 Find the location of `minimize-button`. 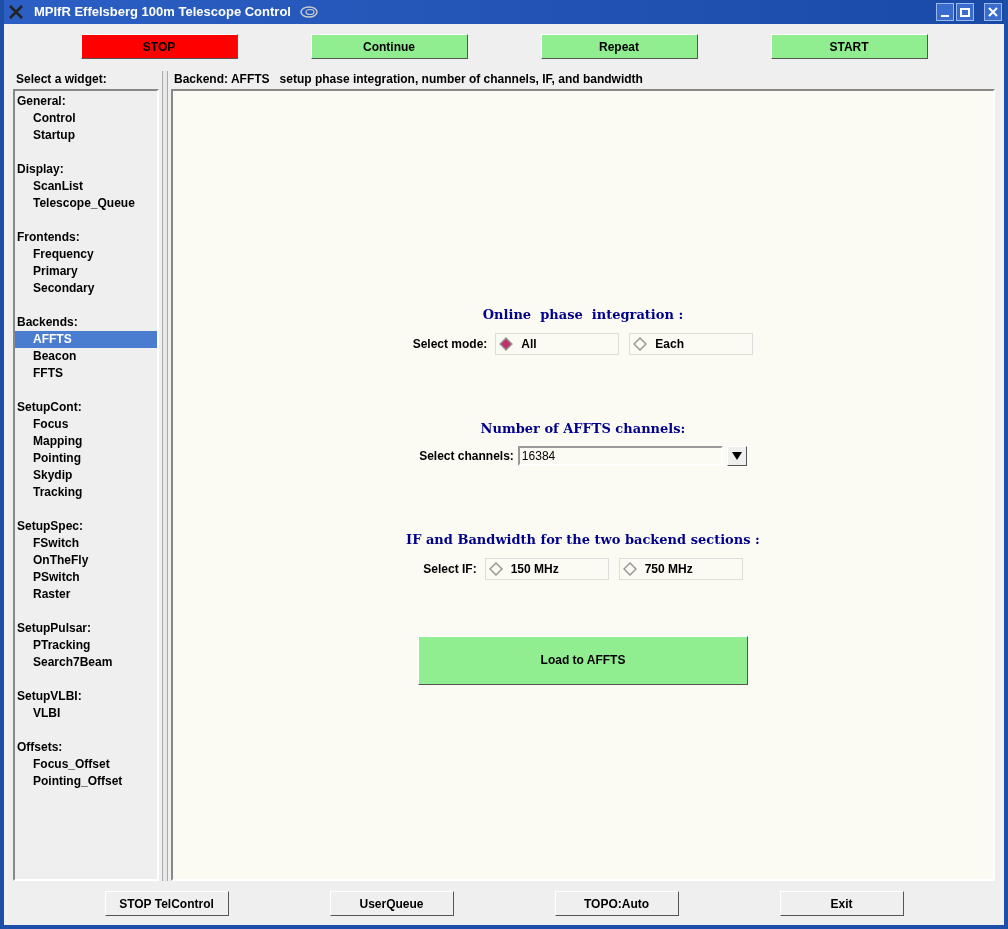

minimize-button is located at coordinates (945, 12).